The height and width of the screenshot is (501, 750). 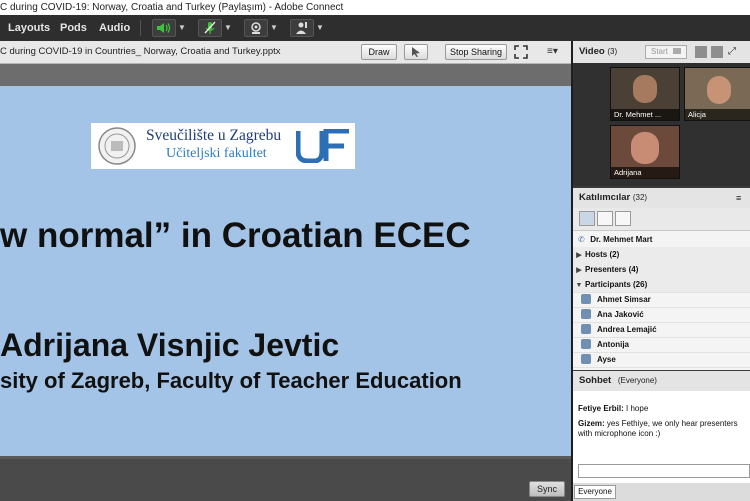 I want to click on menu-layouts: Layouts, so click(x=29, y=28).